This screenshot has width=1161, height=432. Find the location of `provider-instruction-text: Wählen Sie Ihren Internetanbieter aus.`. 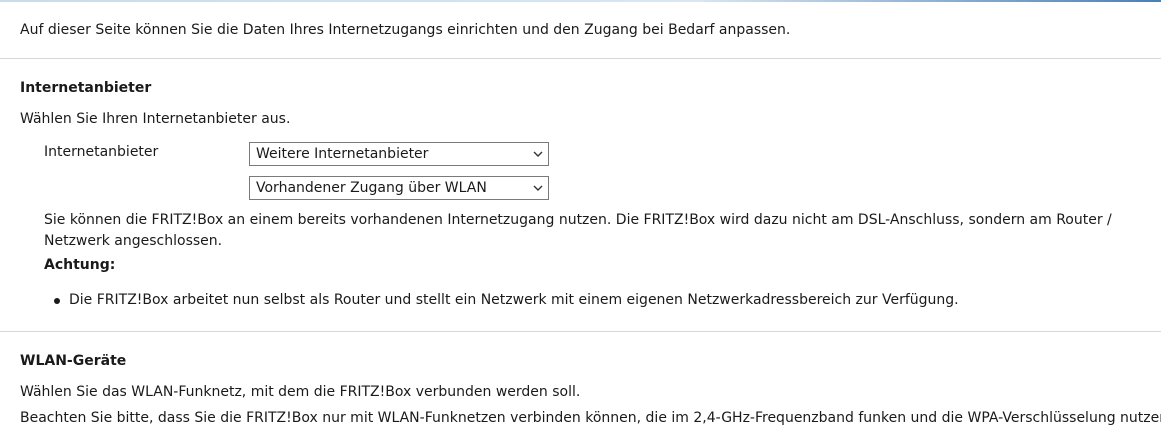

provider-instruction-text: Wählen Sie Ihren Internetanbieter aus. is located at coordinates (155, 119).